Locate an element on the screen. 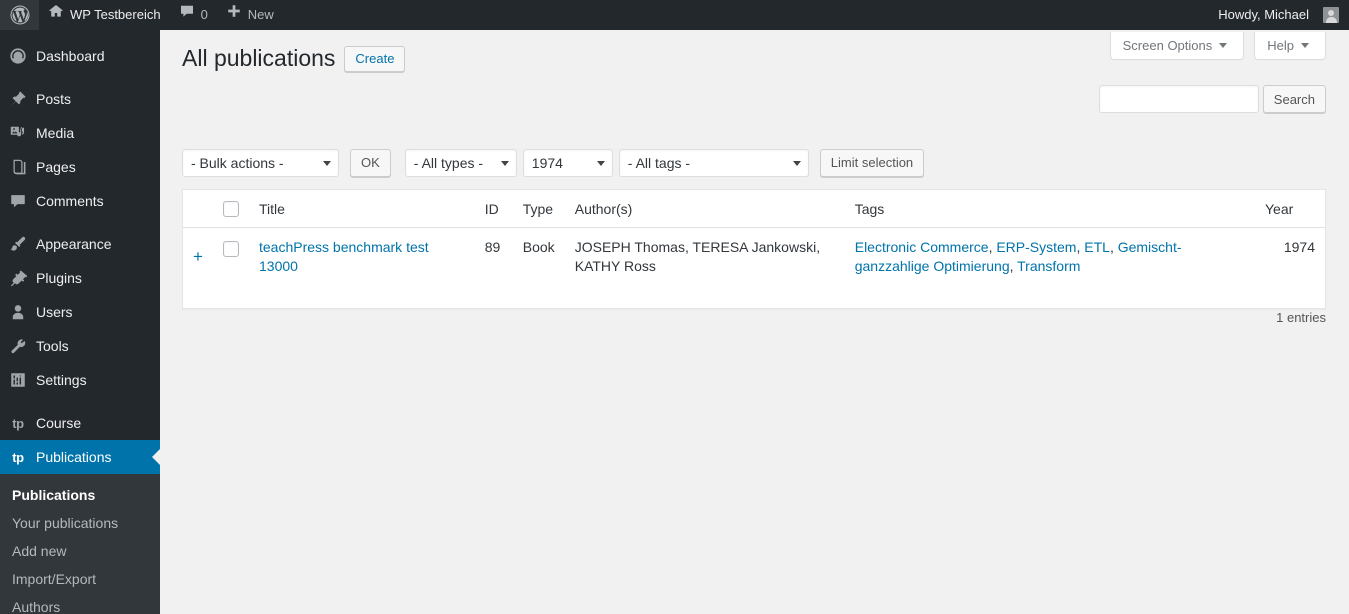 The width and height of the screenshot is (1349, 614). sidebar-item-pages: Pages is located at coordinates (80, 167).